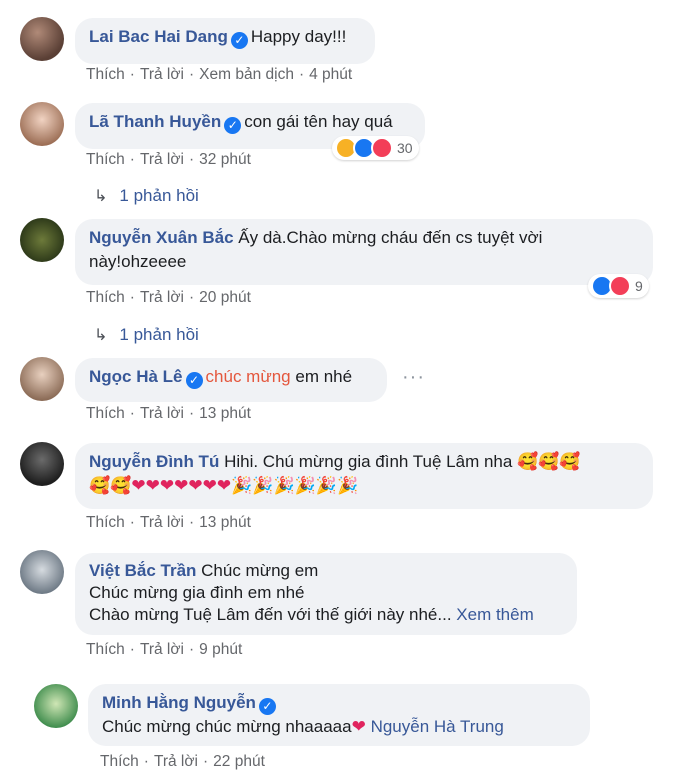 The height and width of the screenshot is (777, 700). I want to click on comment-text: Hihi. Chú mừng gia đình Tuệ Lâm nha, so click(368, 461).